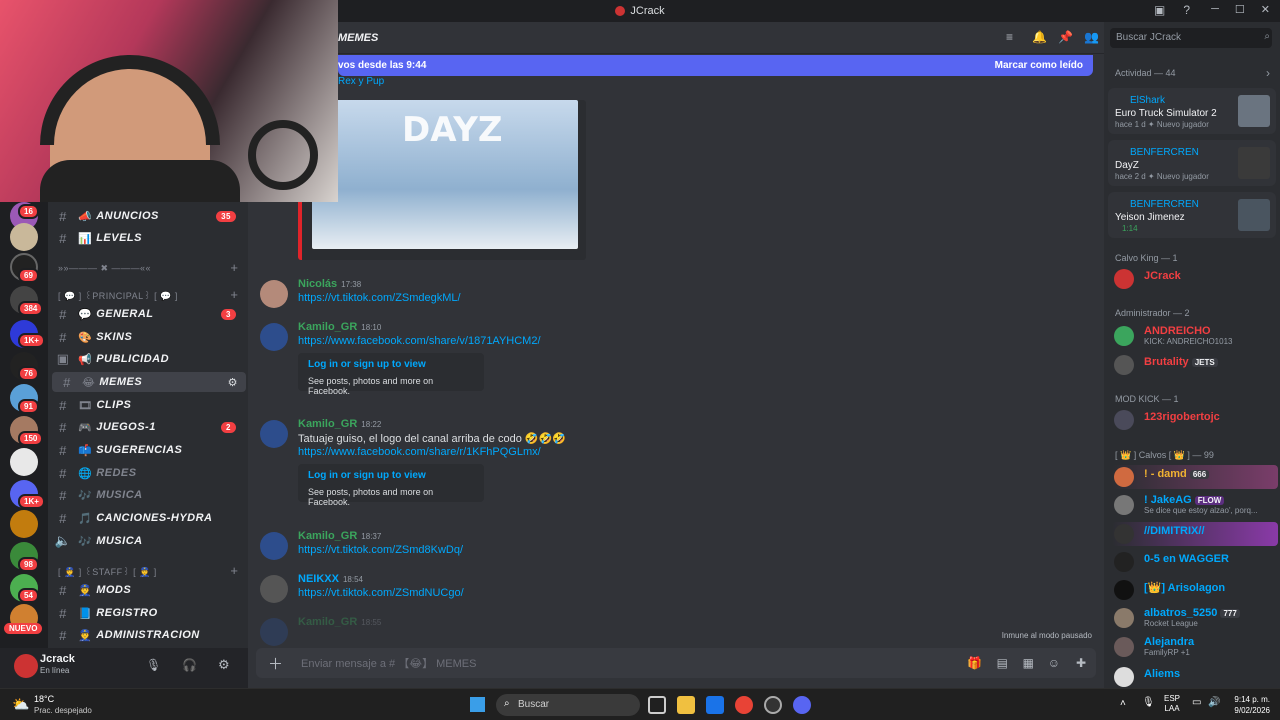 The width and height of the screenshot is (1280, 720). What do you see at coordinates (1195, 676) in the screenshot?
I see `member-item: Aliems` at bounding box center [1195, 676].